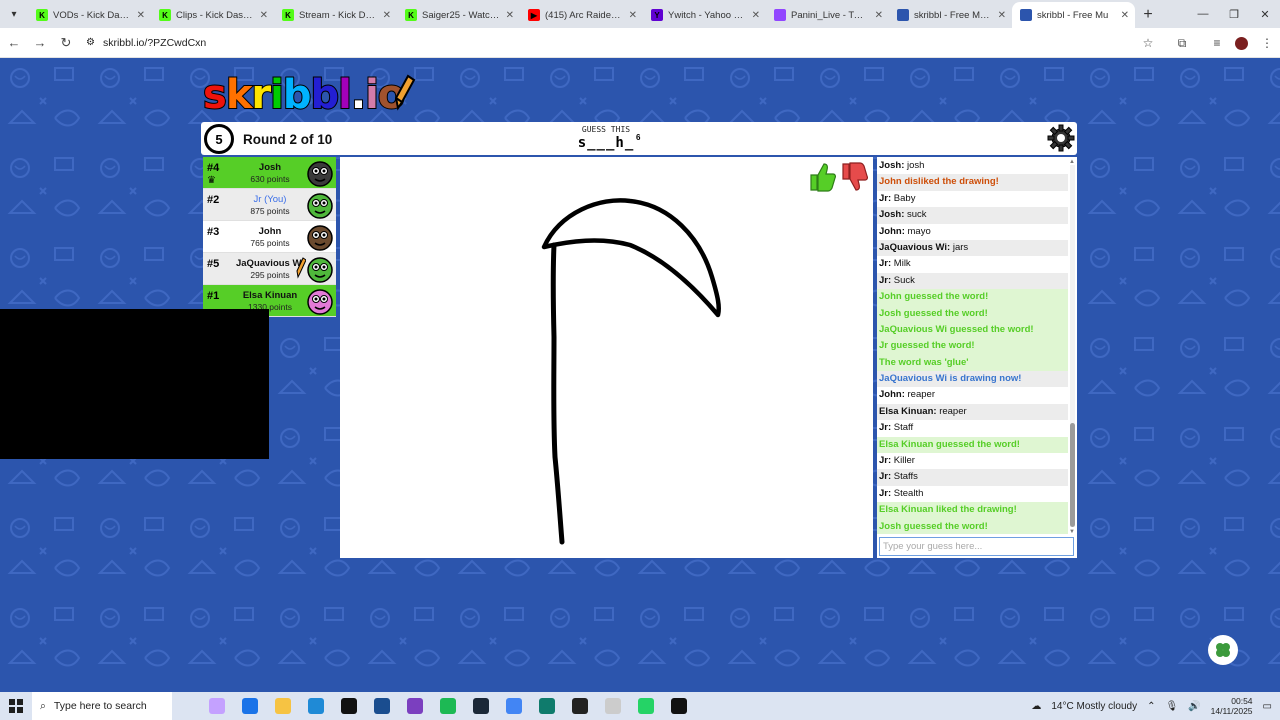 The height and width of the screenshot is (720, 1280). What do you see at coordinates (827, 15) in the screenshot?
I see `browser-tab: Panini_Live - Twitch ✕` at bounding box center [827, 15].